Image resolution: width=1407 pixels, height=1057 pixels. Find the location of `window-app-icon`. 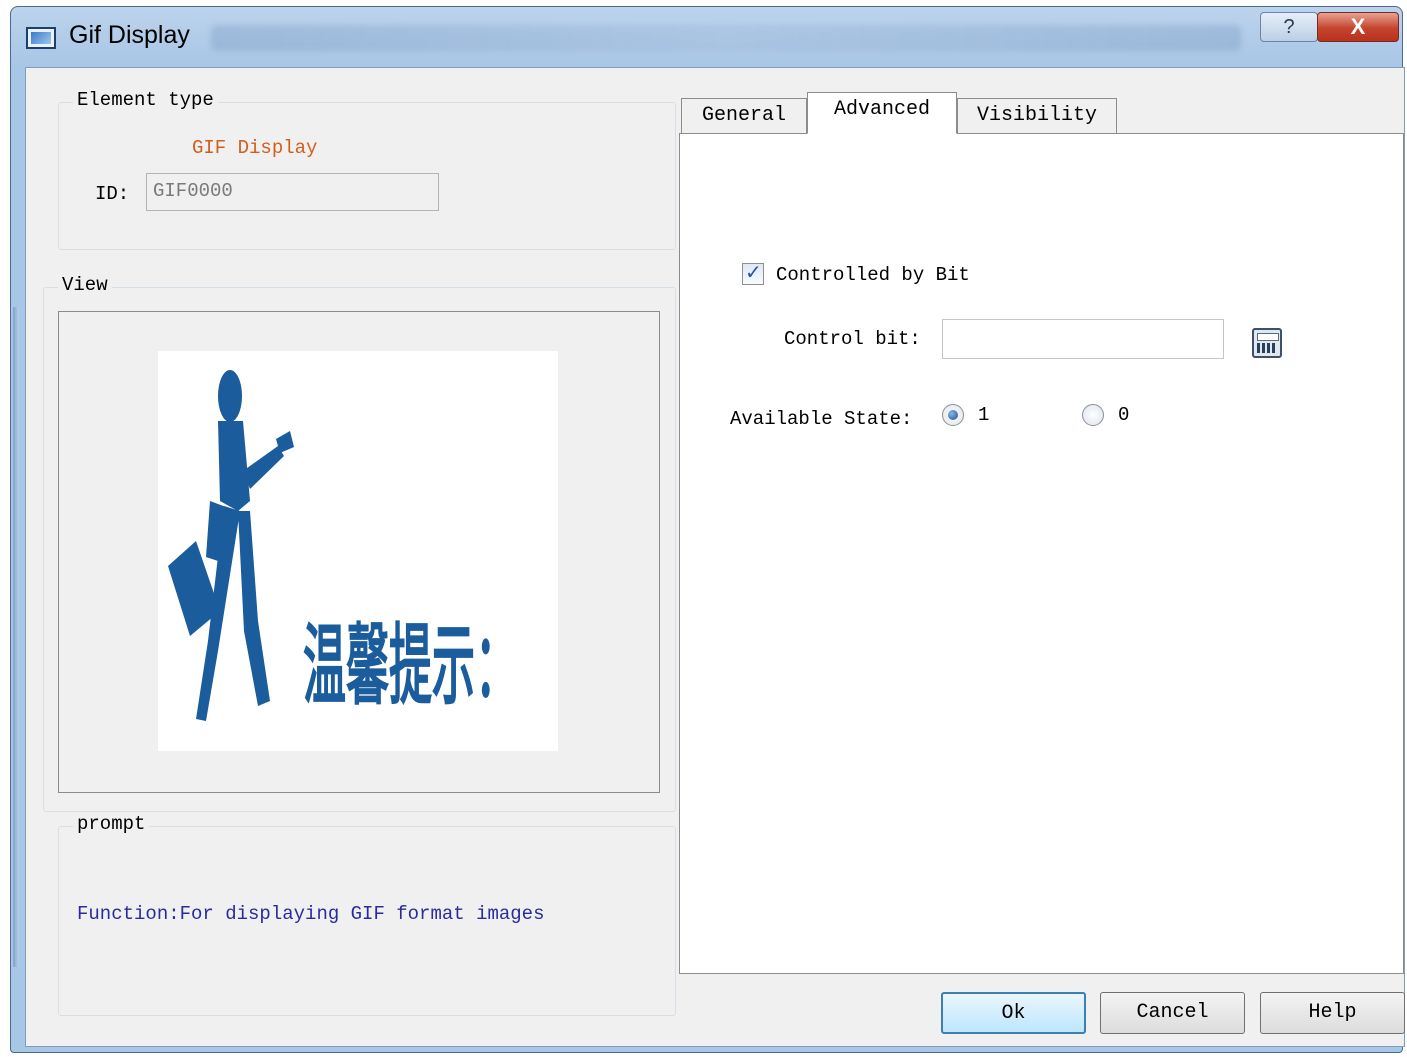

window-app-icon is located at coordinates (41, 38).